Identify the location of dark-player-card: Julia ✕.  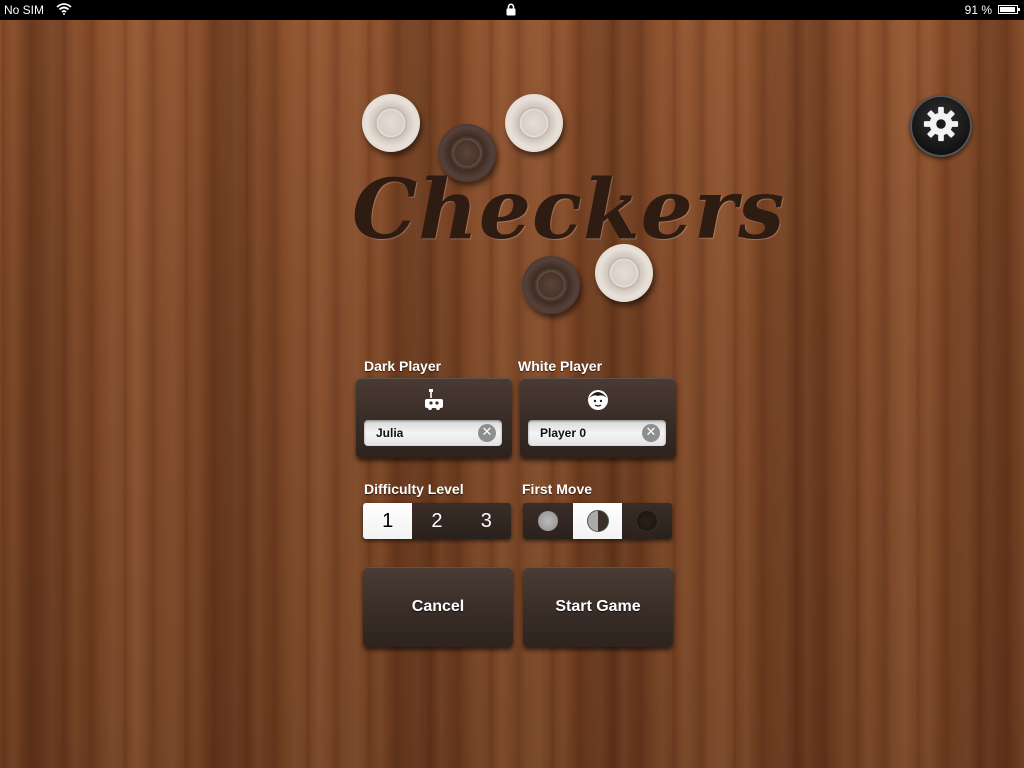
(434, 418).